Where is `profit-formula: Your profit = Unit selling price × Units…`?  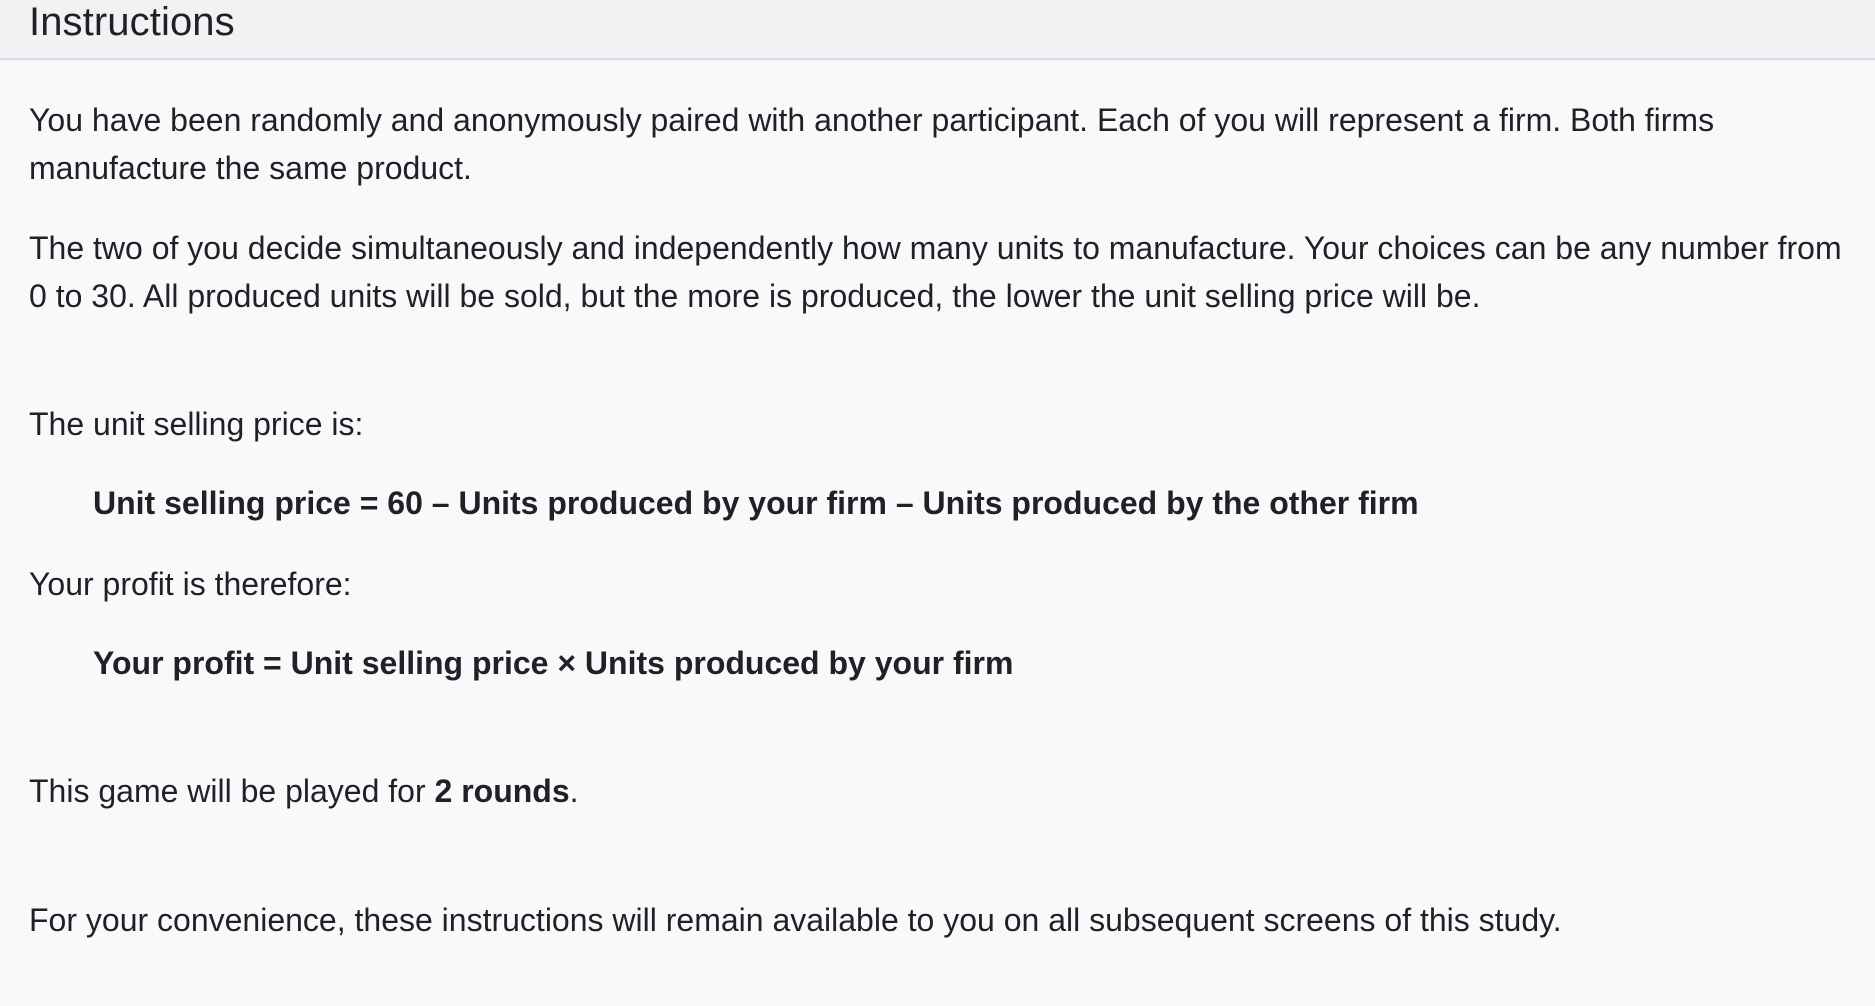
profit-formula: Your profit = Unit selling price × Units… is located at coordinates (553, 663).